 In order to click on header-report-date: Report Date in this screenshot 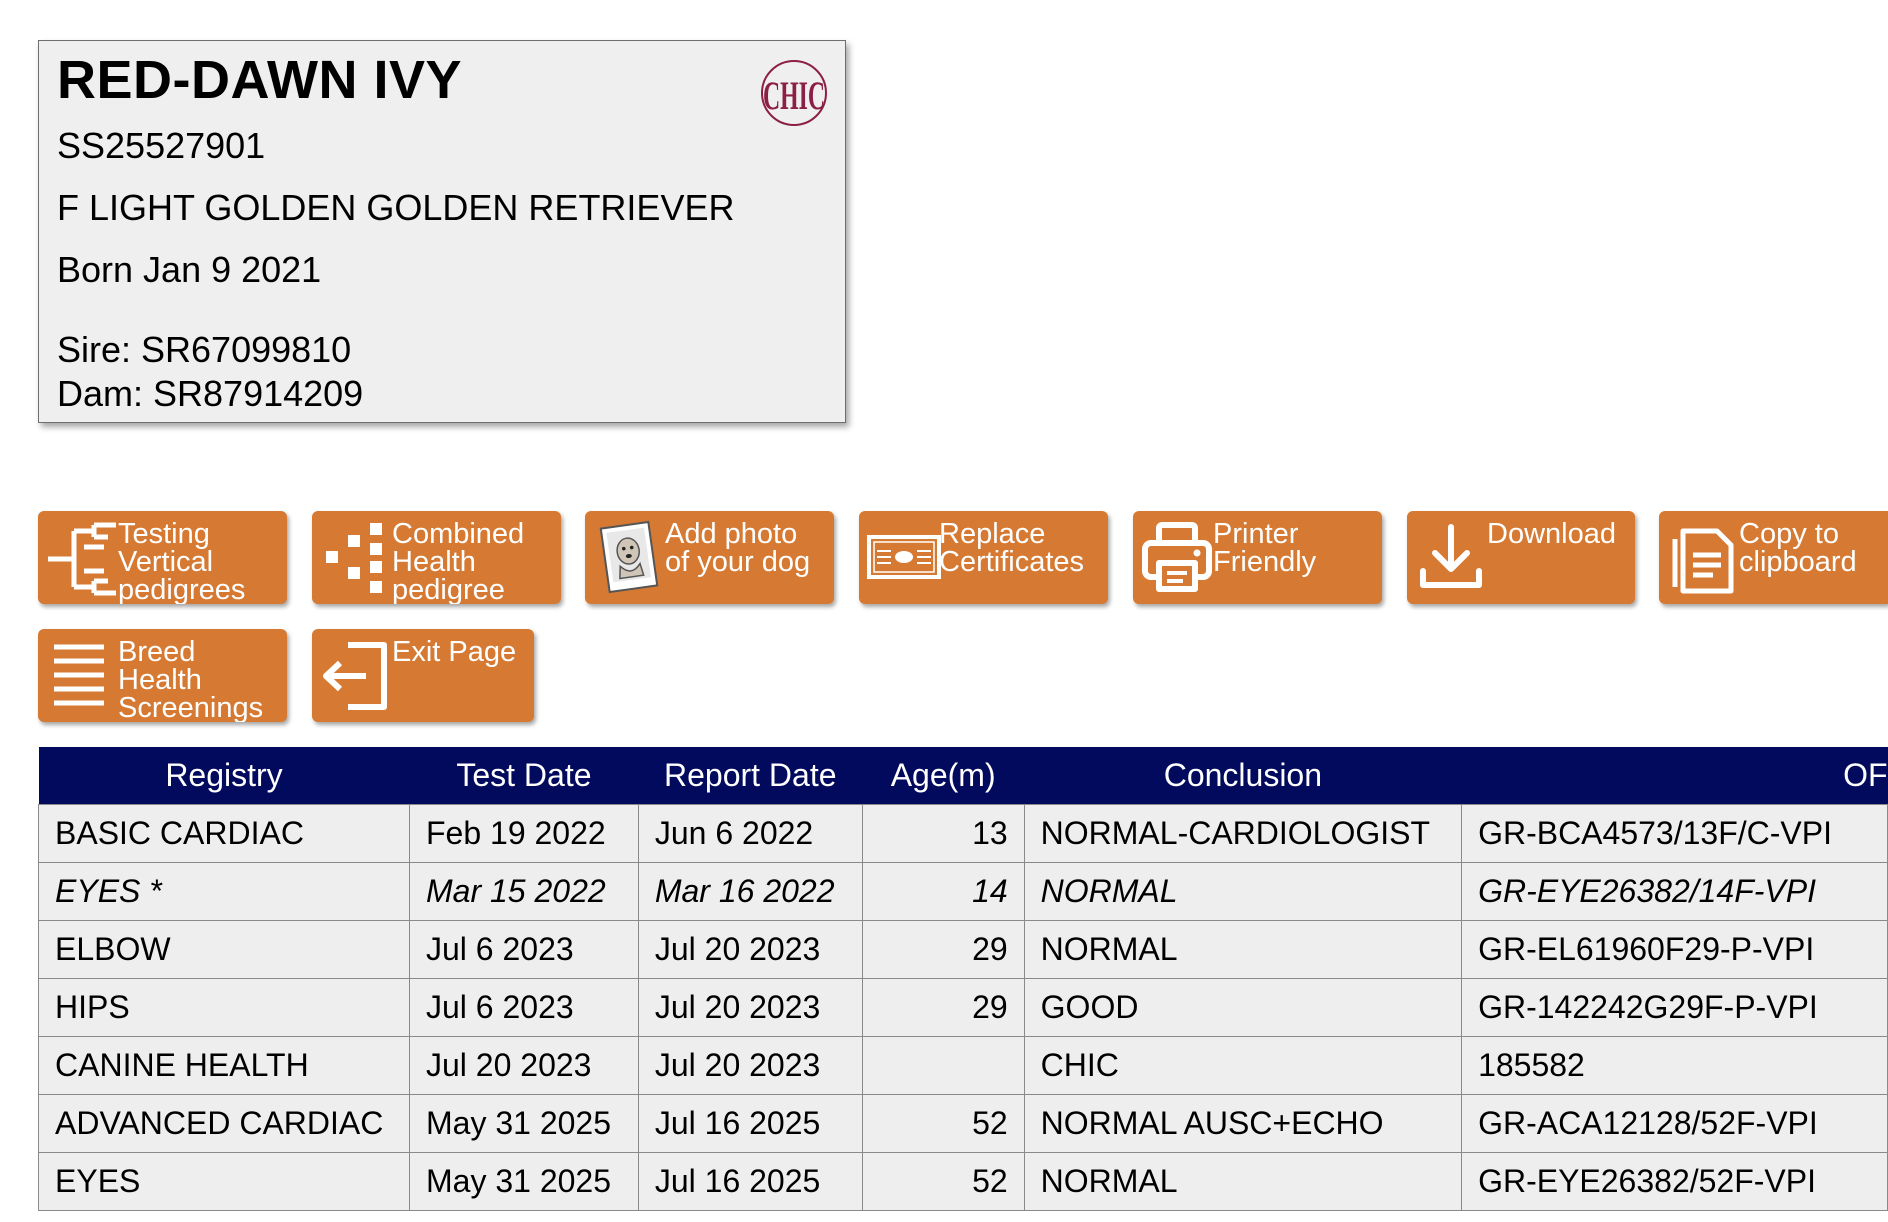, I will do `click(750, 776)`.